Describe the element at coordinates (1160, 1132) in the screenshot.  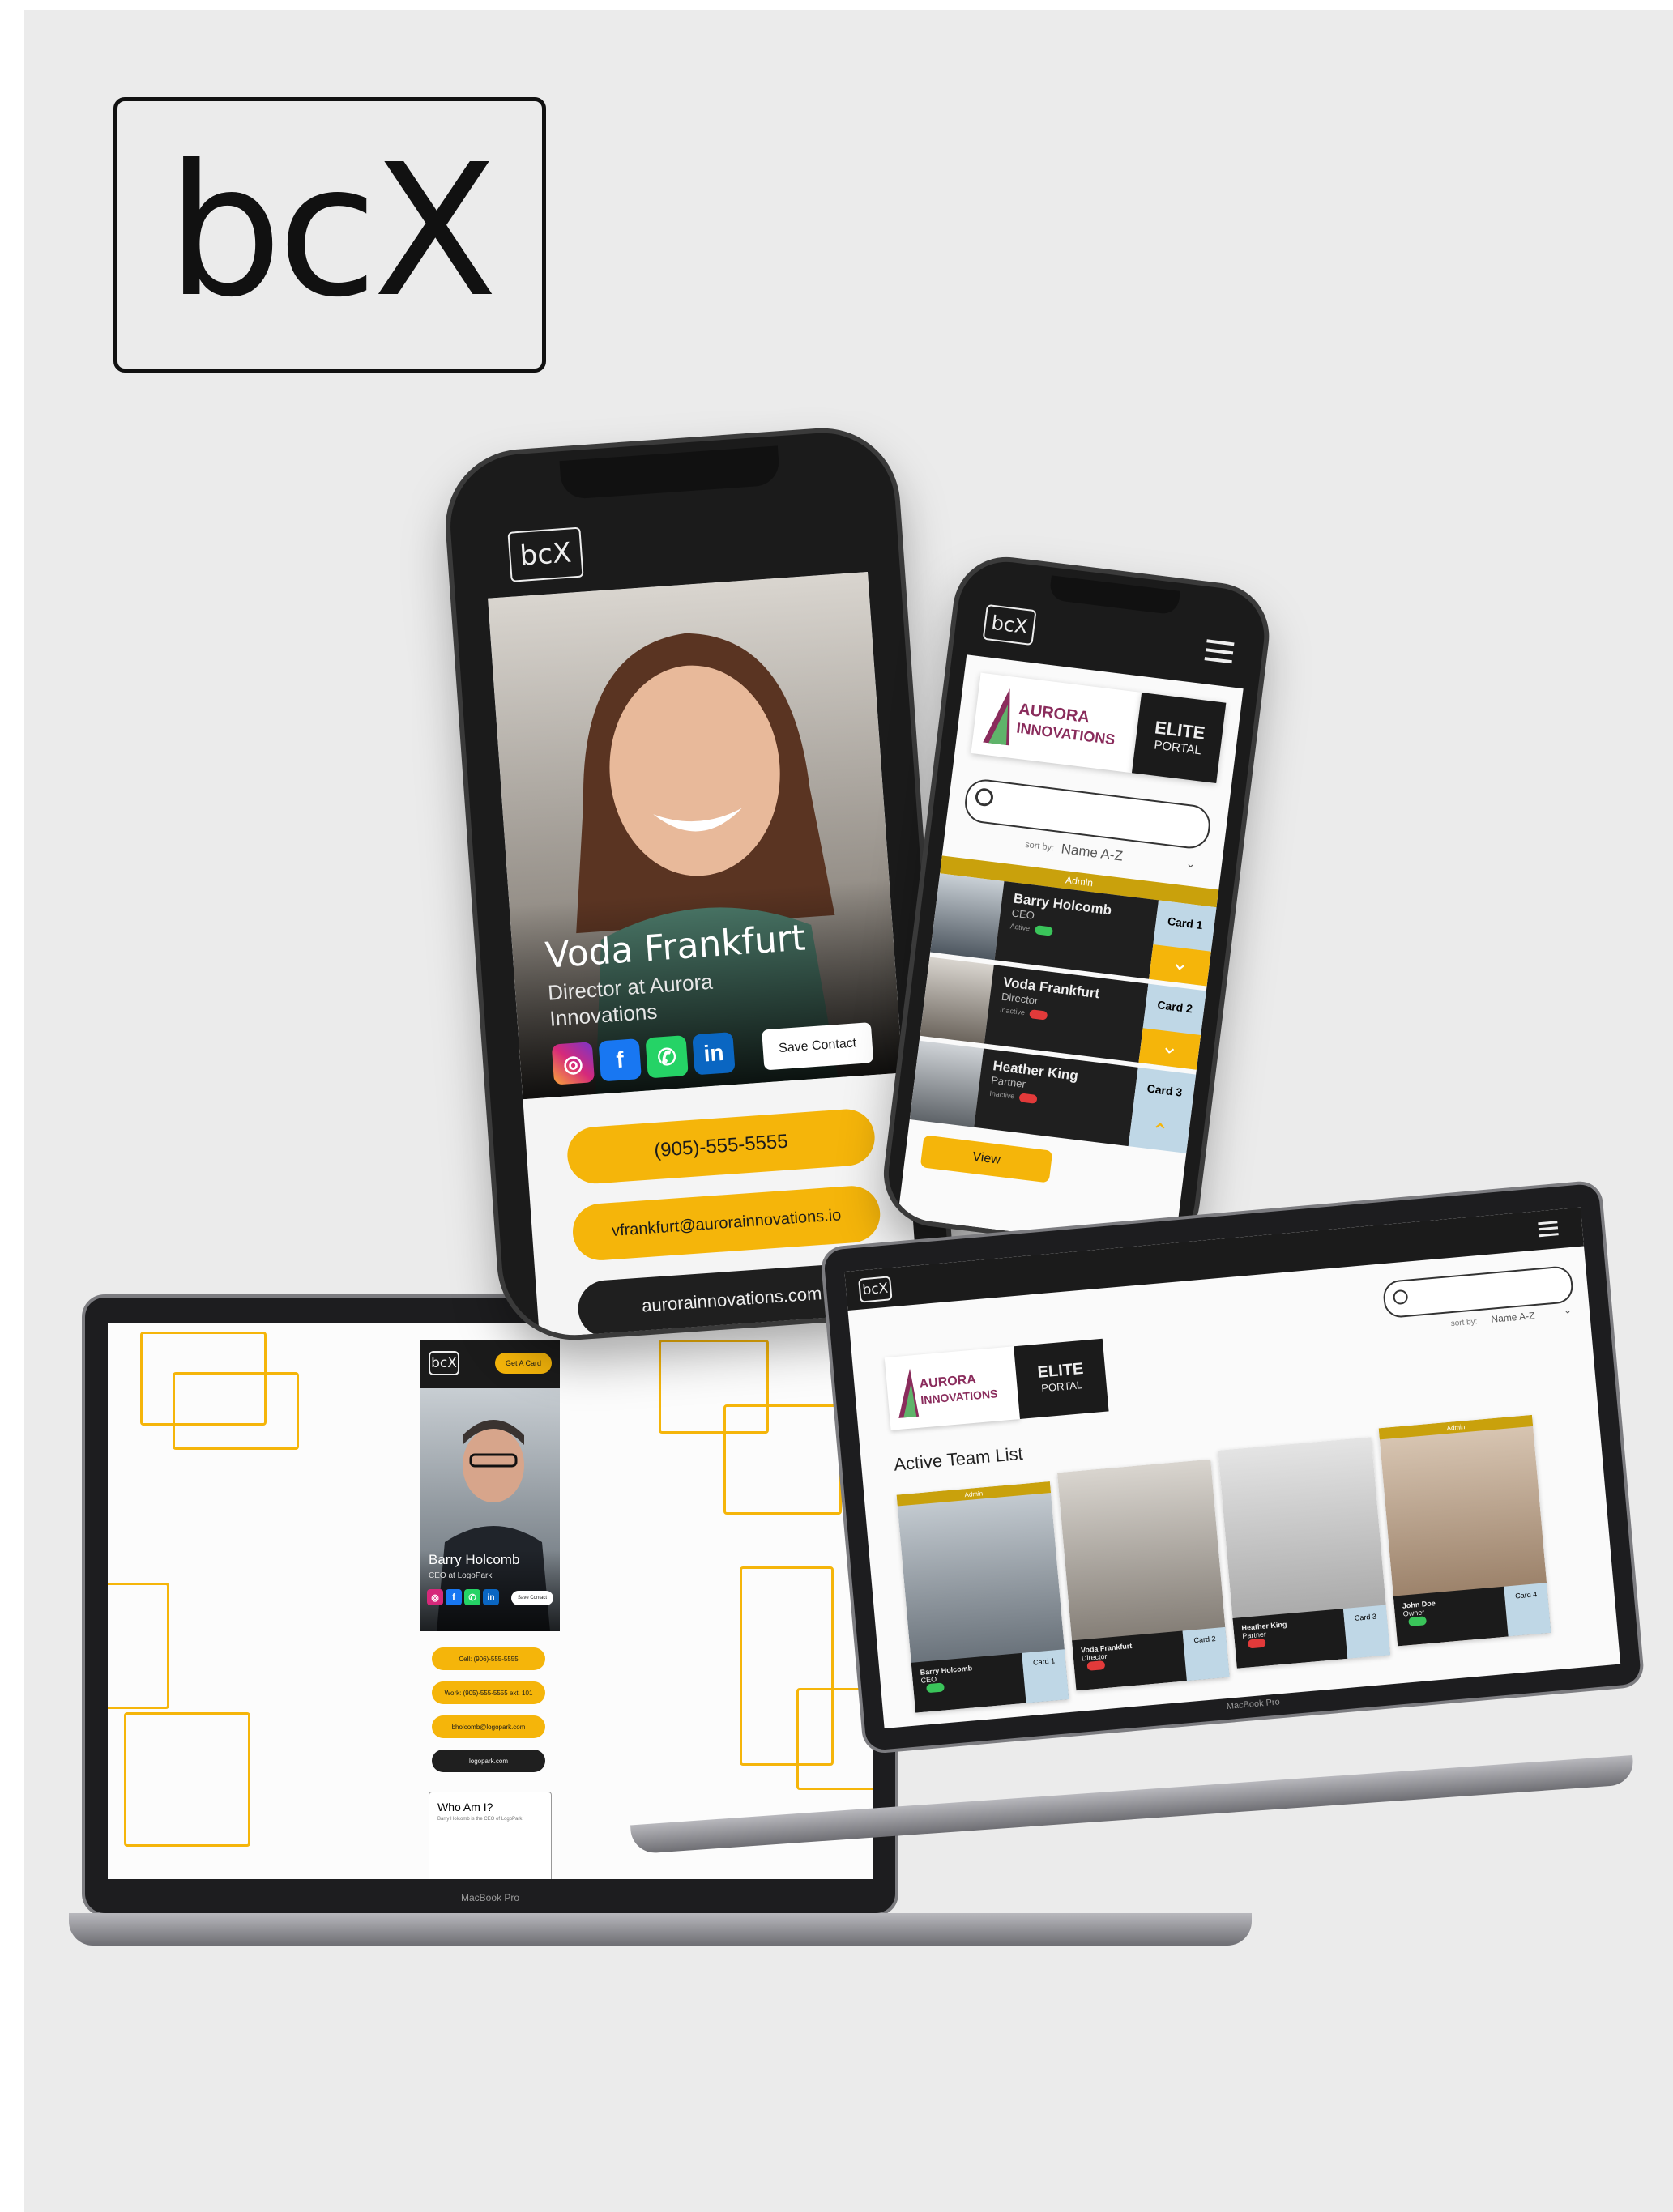
I see `chevron-up-icon: ⌃` at that location.